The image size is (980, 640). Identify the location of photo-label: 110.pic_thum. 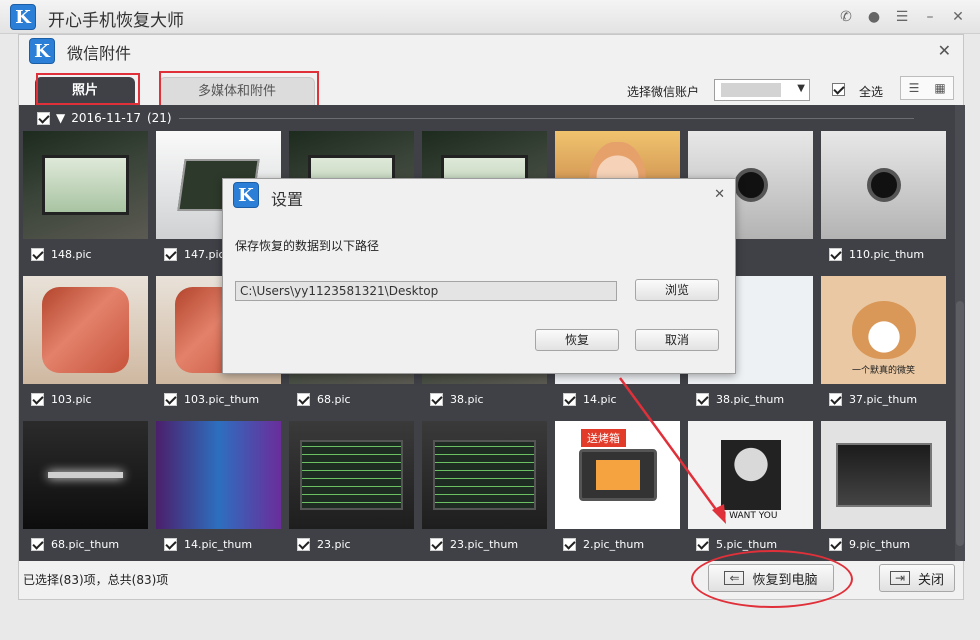
(876, 254).